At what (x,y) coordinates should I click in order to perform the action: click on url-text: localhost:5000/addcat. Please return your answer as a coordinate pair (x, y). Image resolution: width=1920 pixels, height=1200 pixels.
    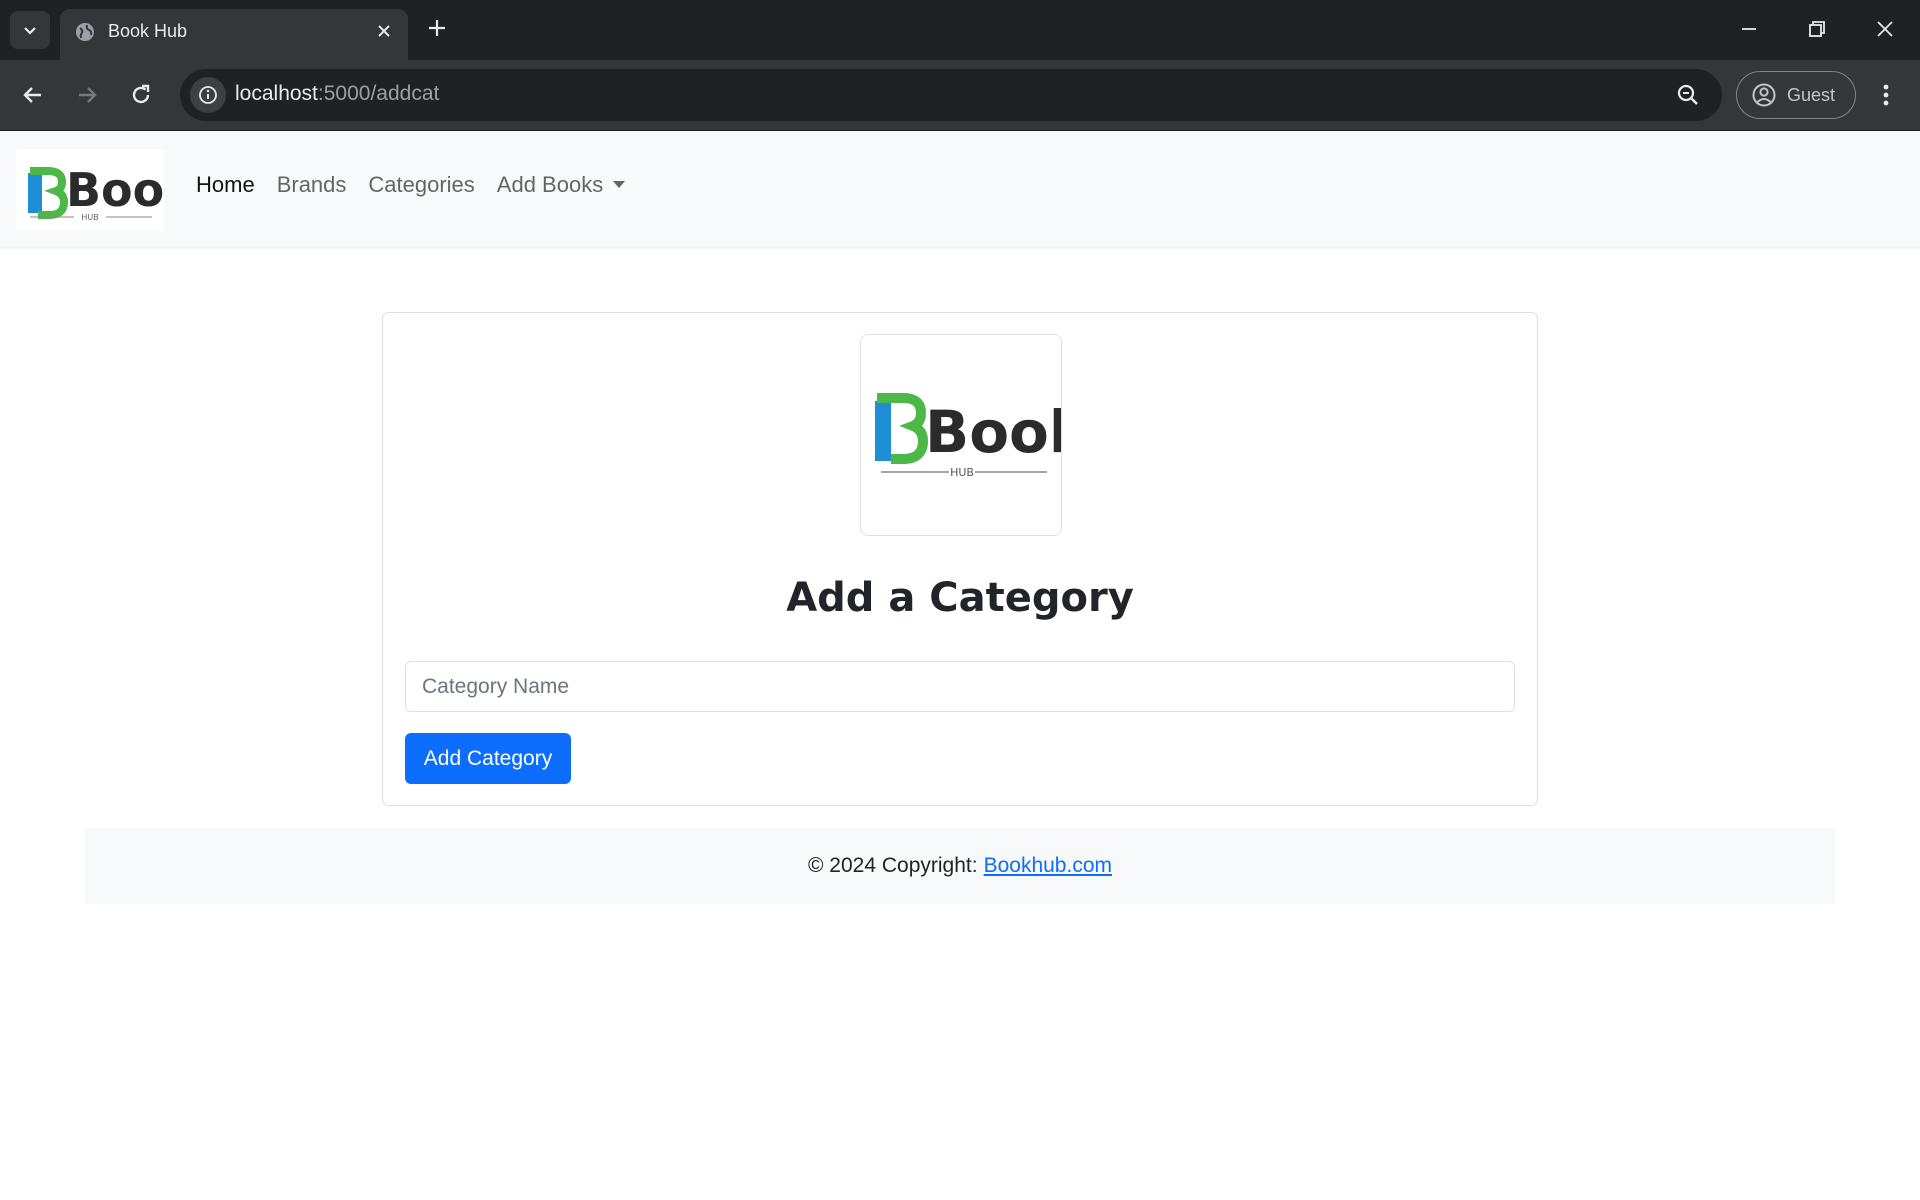
    Looking at the image, I should click on (337, 94).